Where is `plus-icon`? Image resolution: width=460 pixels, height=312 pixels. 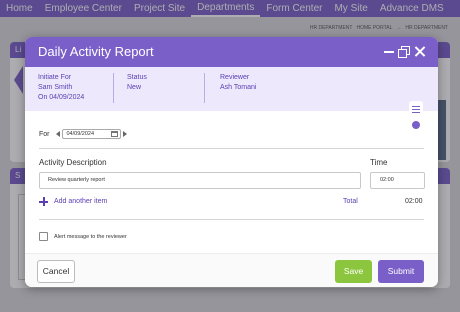
plus-icon is located at coordinates (43, 201).